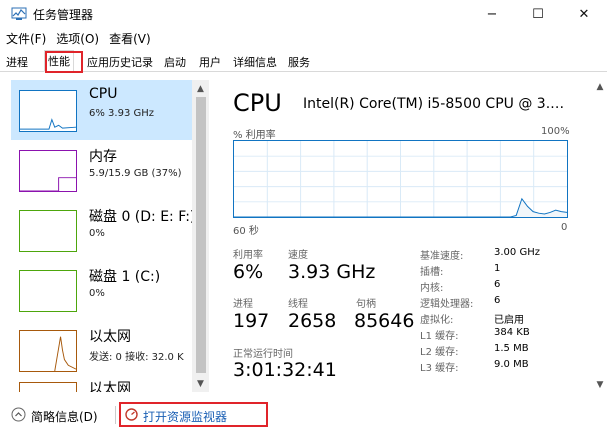 Image resolution: width=607 pixels, height=439 pixels. Describe the element at coordinates (511, 364) in the screenshot. I see `info-value: 9.0 MB` at that location.